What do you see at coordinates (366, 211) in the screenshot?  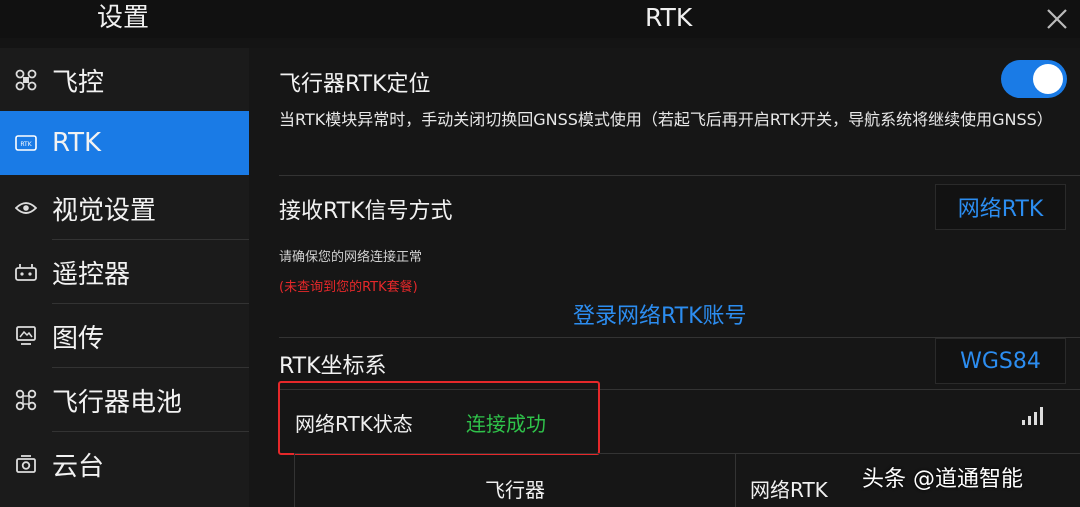 I see `receive-method-title: 接收RTK信号方式` at bounding box center [366, 211].